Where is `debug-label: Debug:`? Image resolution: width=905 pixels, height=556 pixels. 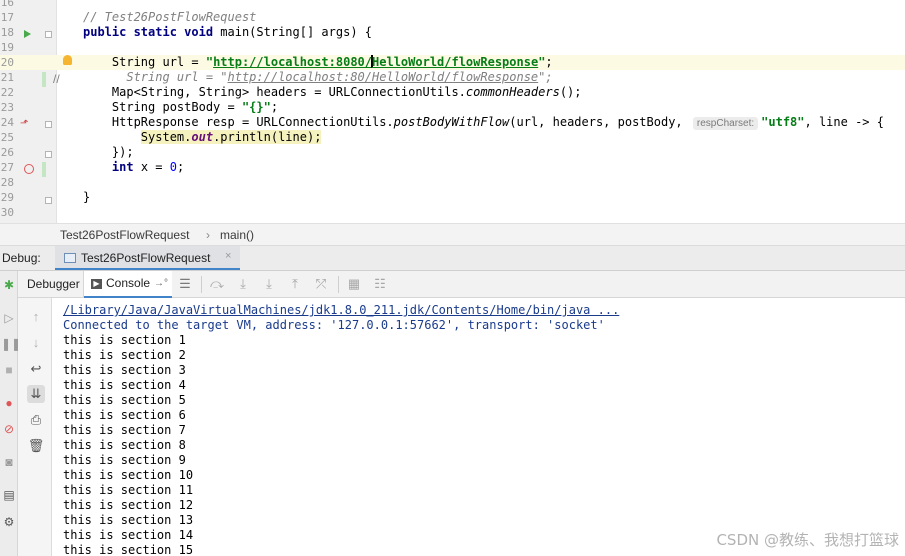 debug-label: Debug: is located at coordinates (21, 258).